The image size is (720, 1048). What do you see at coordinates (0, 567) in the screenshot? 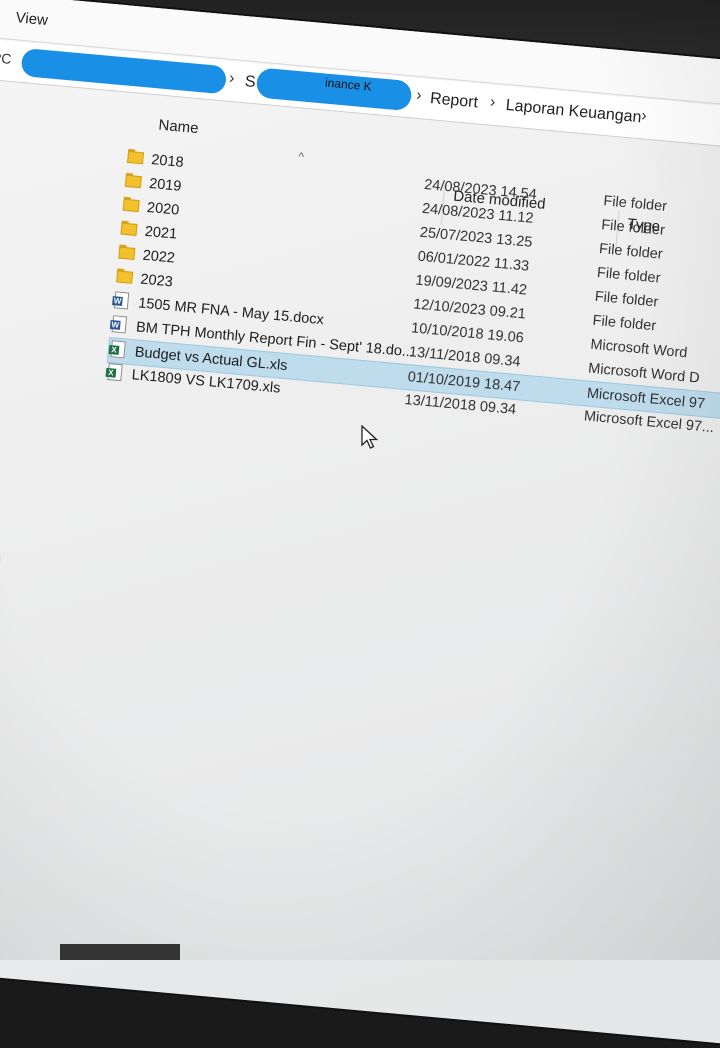
I see `sidebar-selected-item` at bounding box center [0, 567].